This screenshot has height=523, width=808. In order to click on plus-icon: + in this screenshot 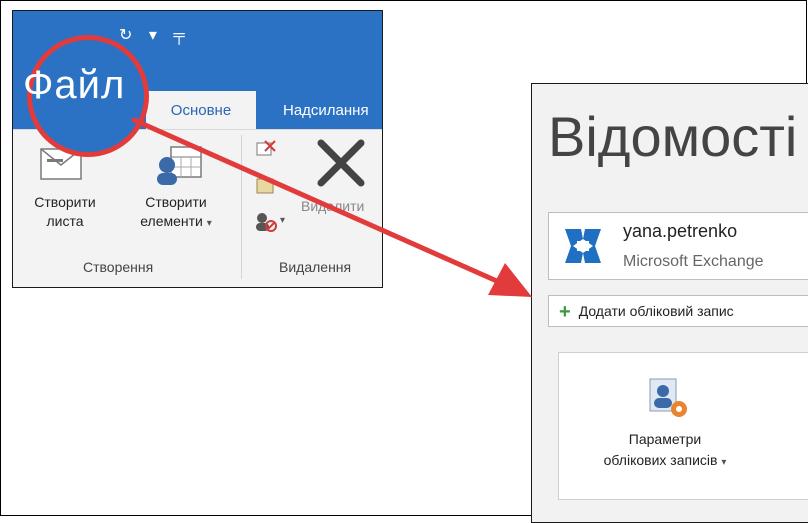, I will do `click(565, 312)`.